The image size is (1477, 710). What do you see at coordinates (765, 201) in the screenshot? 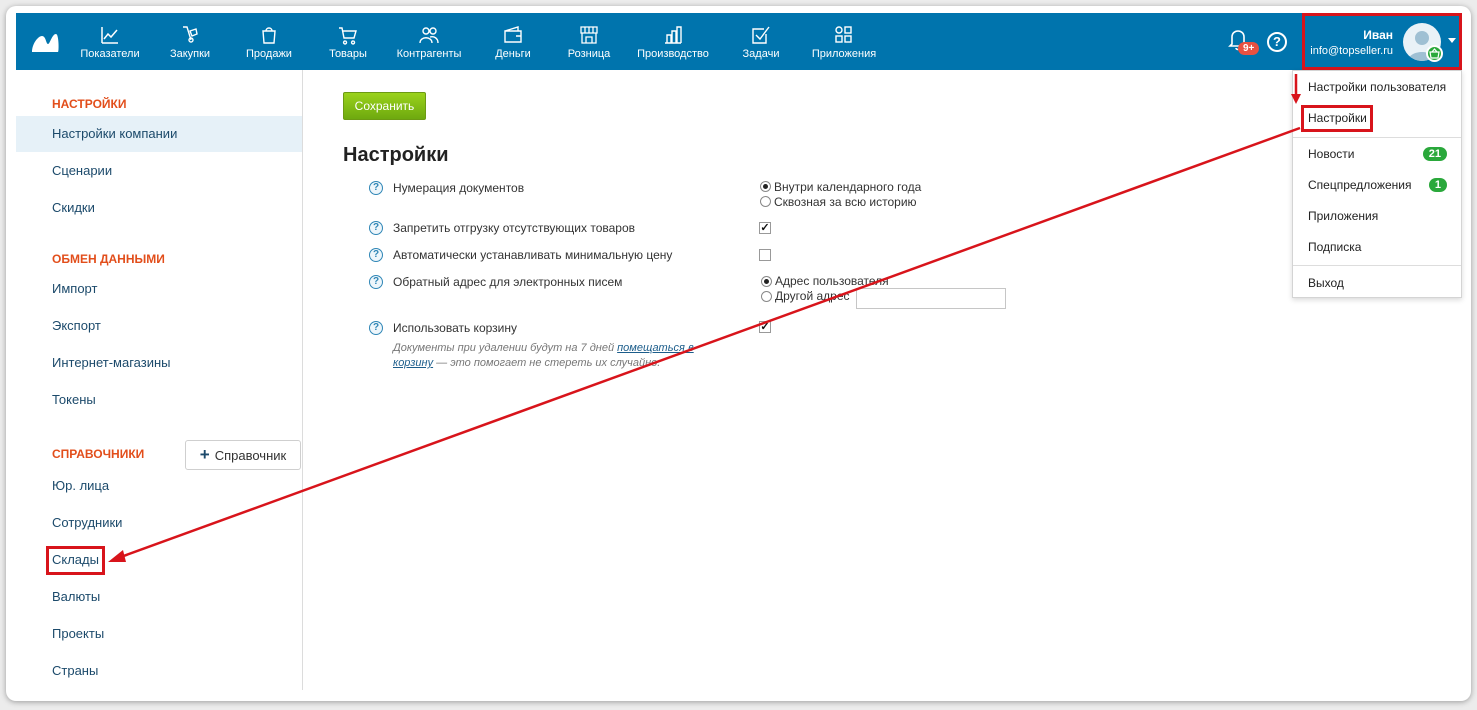
I see `radio-numbering-all-time` at bounding box center [765, 201].